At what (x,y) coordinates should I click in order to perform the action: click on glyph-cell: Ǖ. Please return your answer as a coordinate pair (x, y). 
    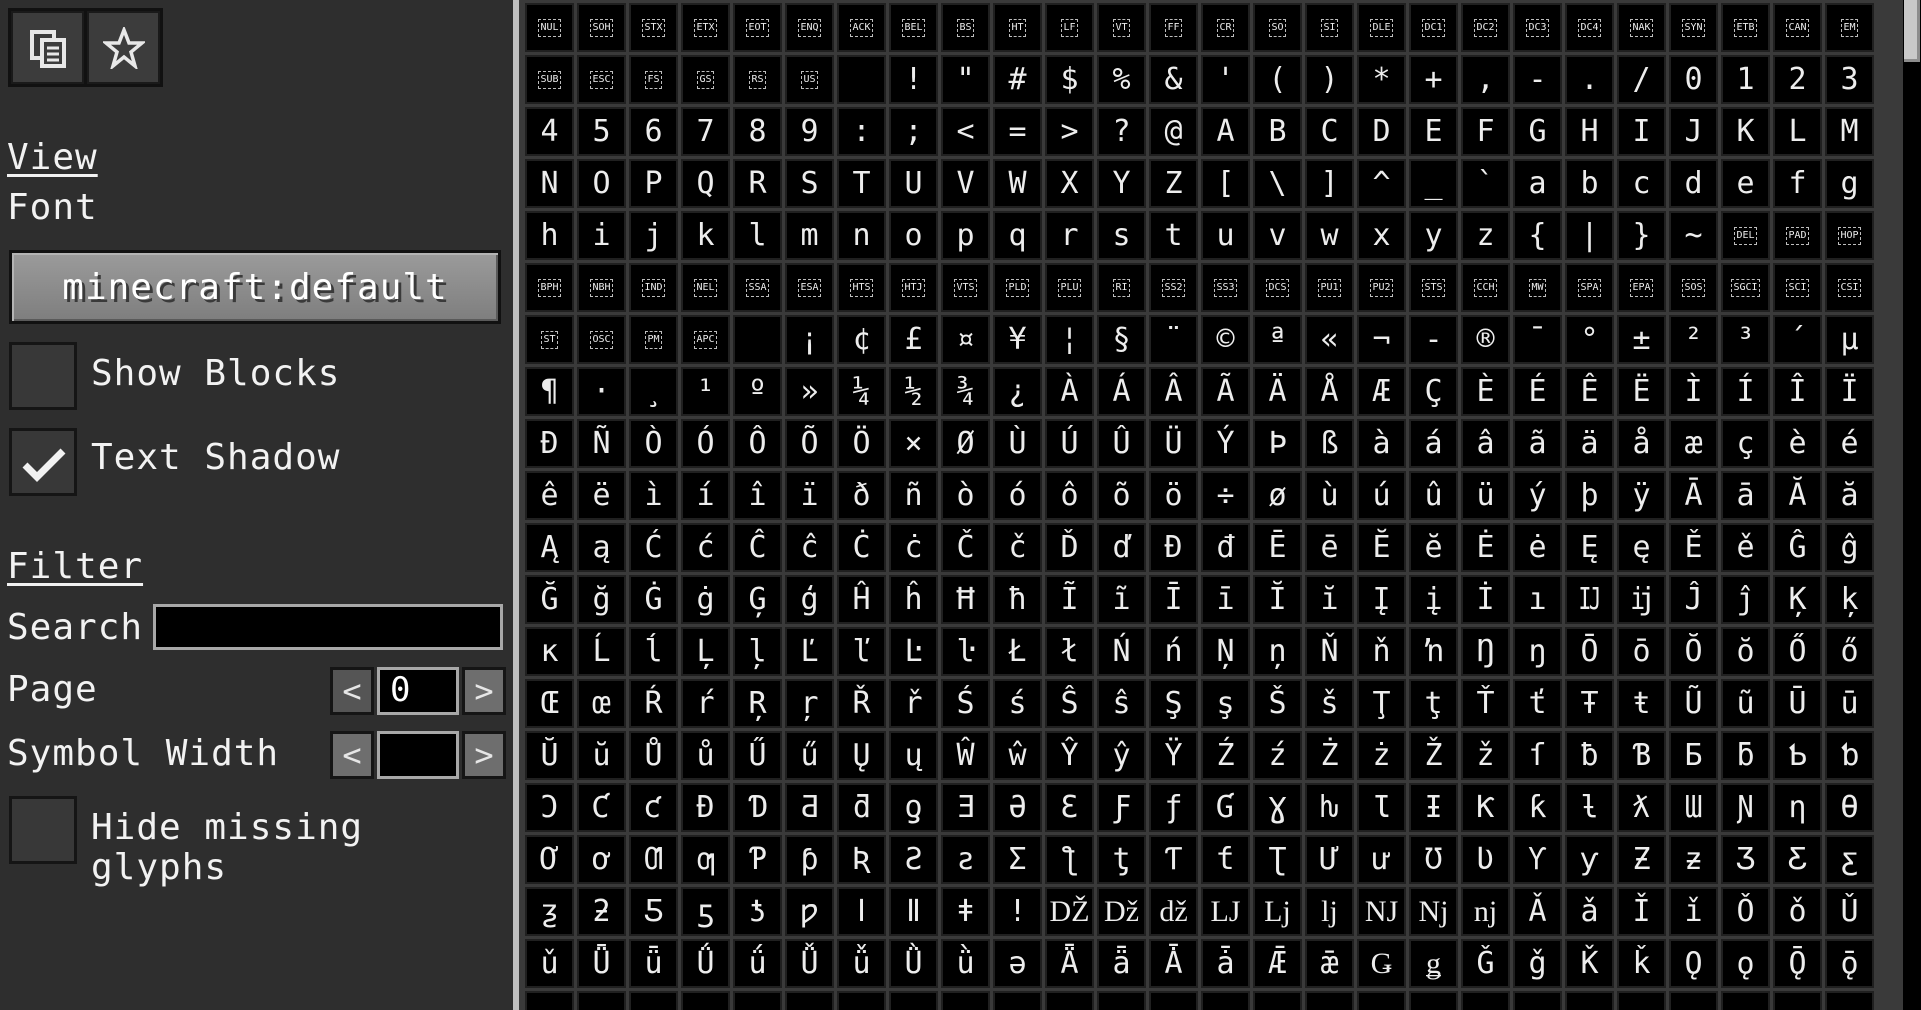
    Looking at the image, I should click on (601, 963).